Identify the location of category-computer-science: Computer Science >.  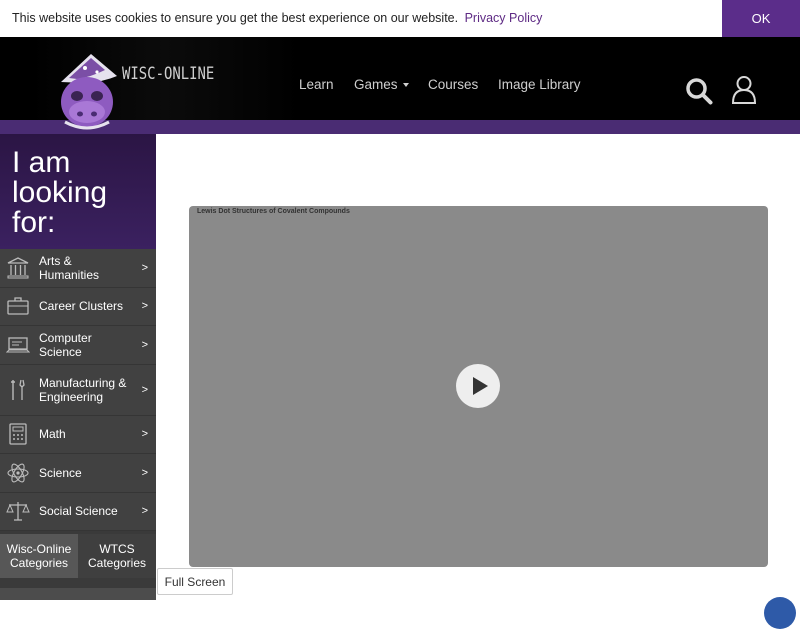
(78, 345).